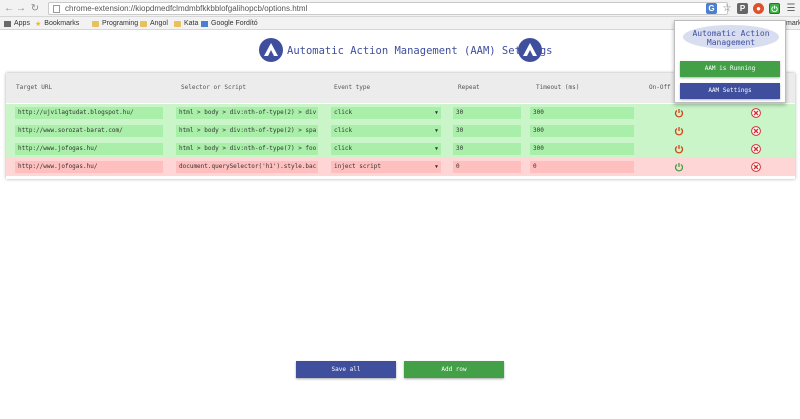  I want to click on bookmark-folder-kata: Kata, so click(186, 23).